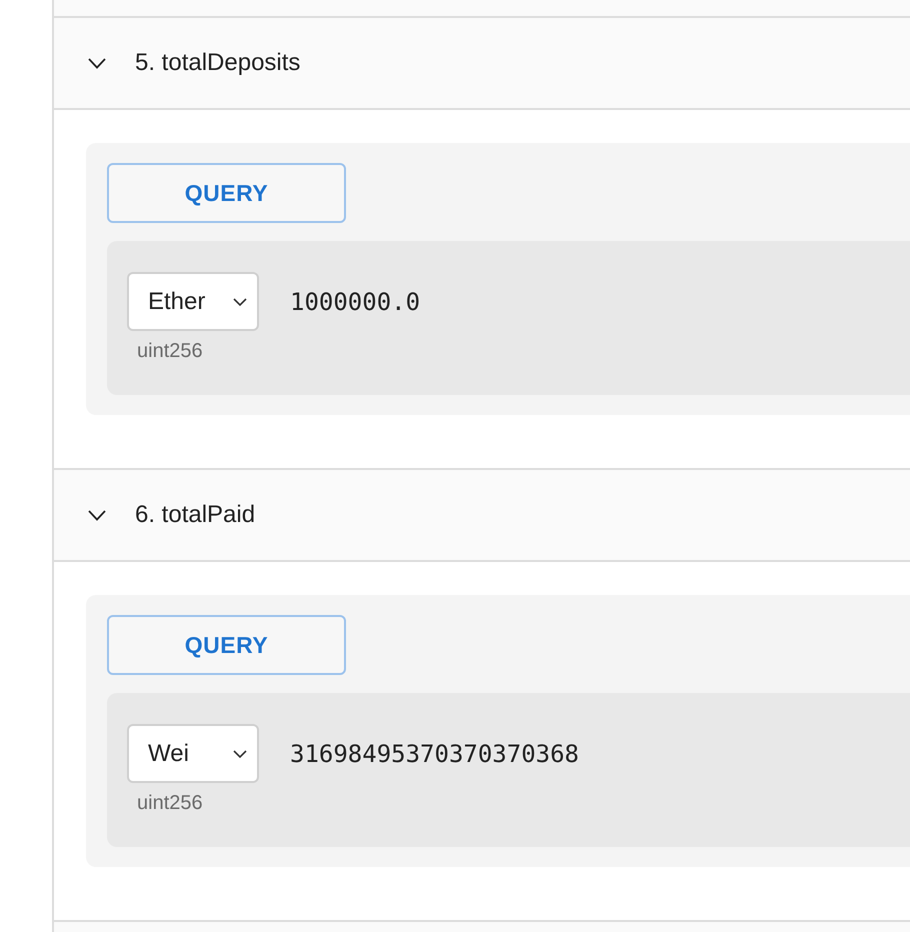 This screenshot has height=932, width=910. I want to click on result-value: 1000000.0, so click(355, 302).